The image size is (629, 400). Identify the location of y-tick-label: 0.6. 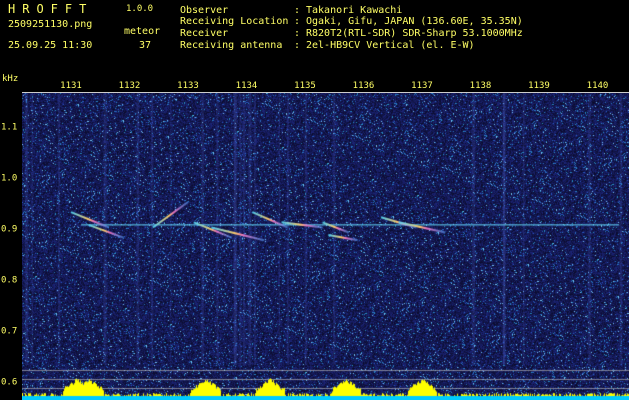
(9, 382).